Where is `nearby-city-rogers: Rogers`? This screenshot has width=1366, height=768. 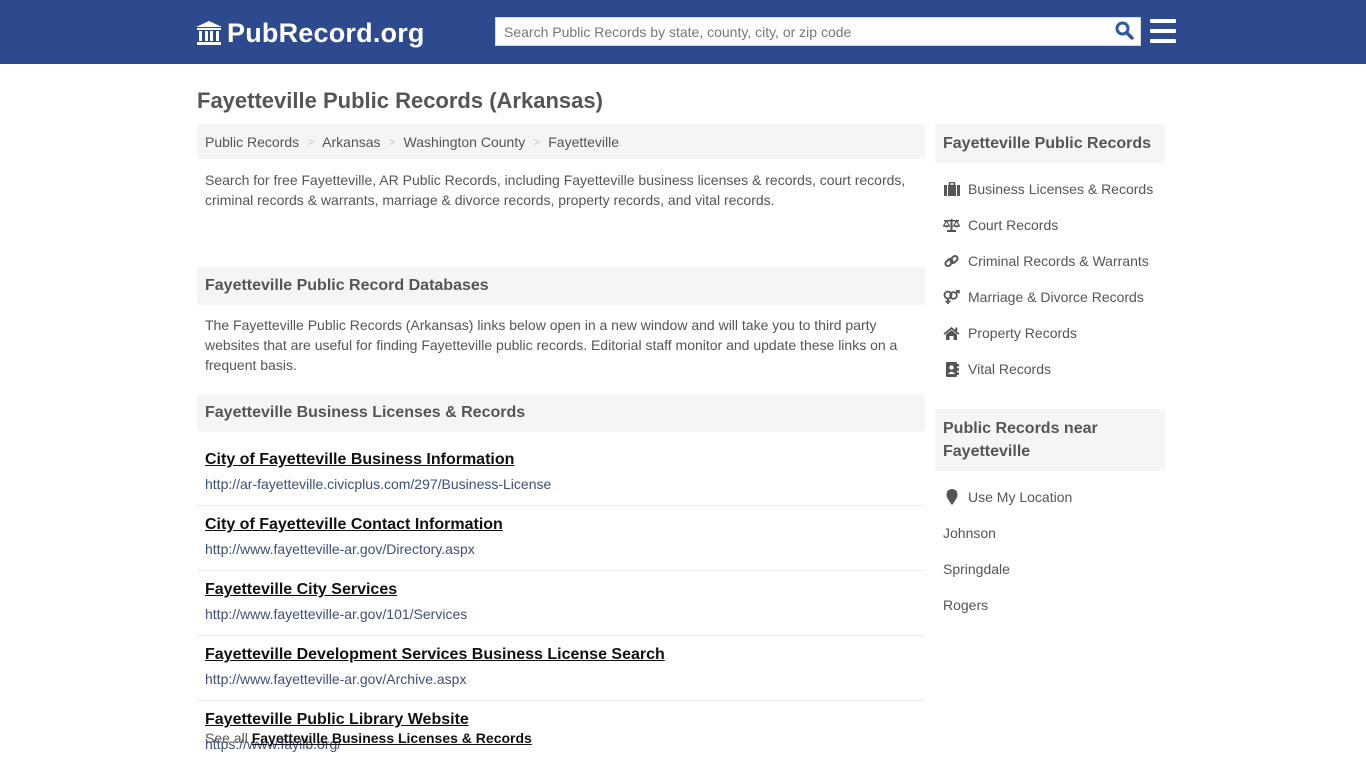 nearby-city-rogers: Rogers is located at coordinates (1050, 605).